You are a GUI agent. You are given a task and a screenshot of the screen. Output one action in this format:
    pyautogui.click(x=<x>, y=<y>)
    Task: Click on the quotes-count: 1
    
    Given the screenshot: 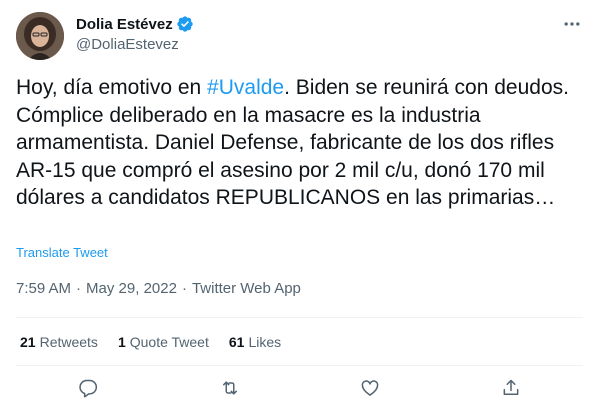 What is the action you would take?
    pyautogui.click(x=121, y=342)
    